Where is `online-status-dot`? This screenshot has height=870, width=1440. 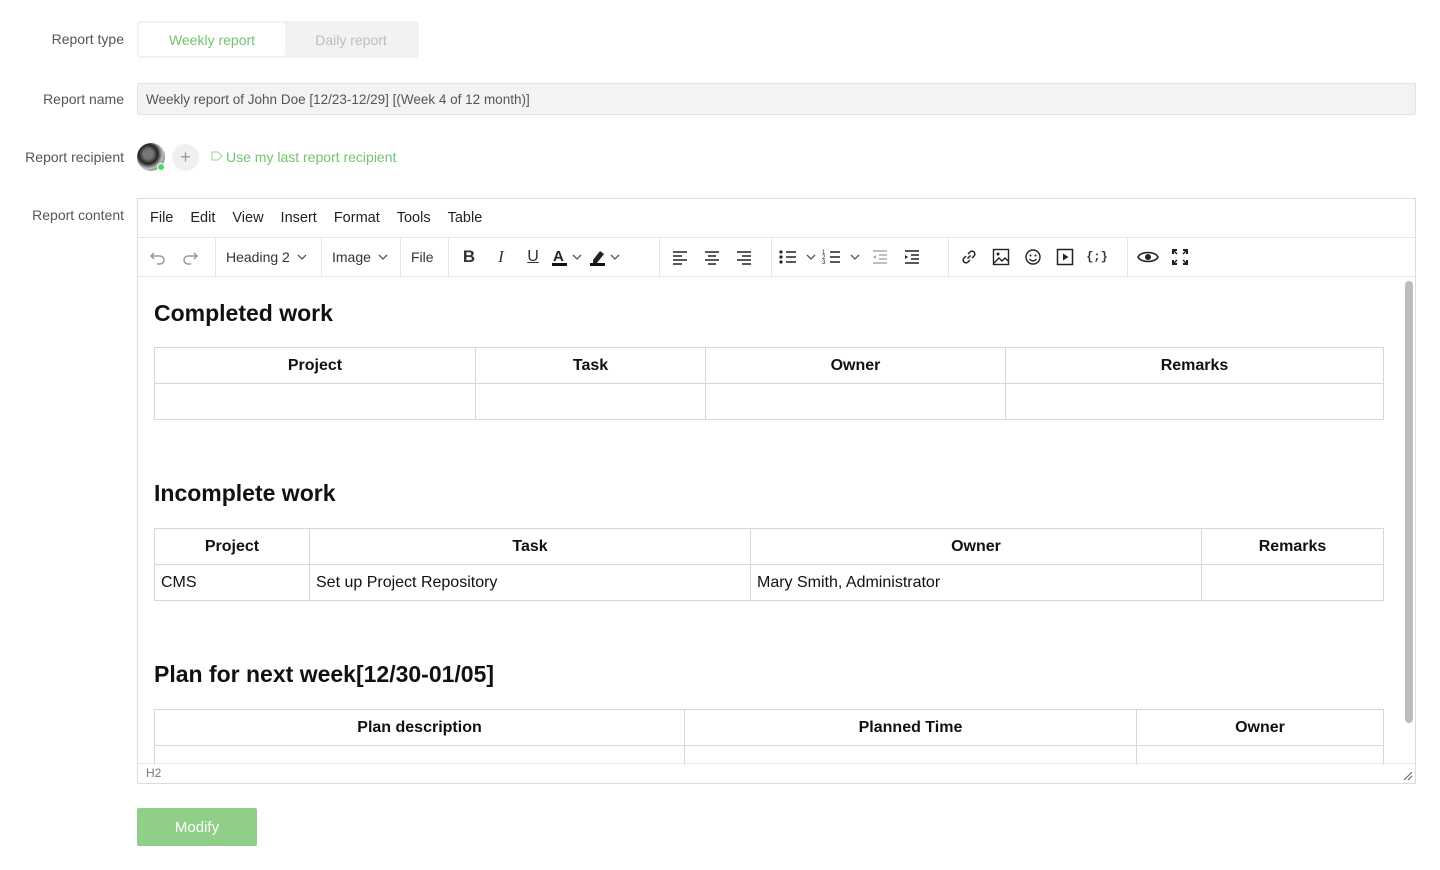
online-status-dot is located at coordinates (161, 167).